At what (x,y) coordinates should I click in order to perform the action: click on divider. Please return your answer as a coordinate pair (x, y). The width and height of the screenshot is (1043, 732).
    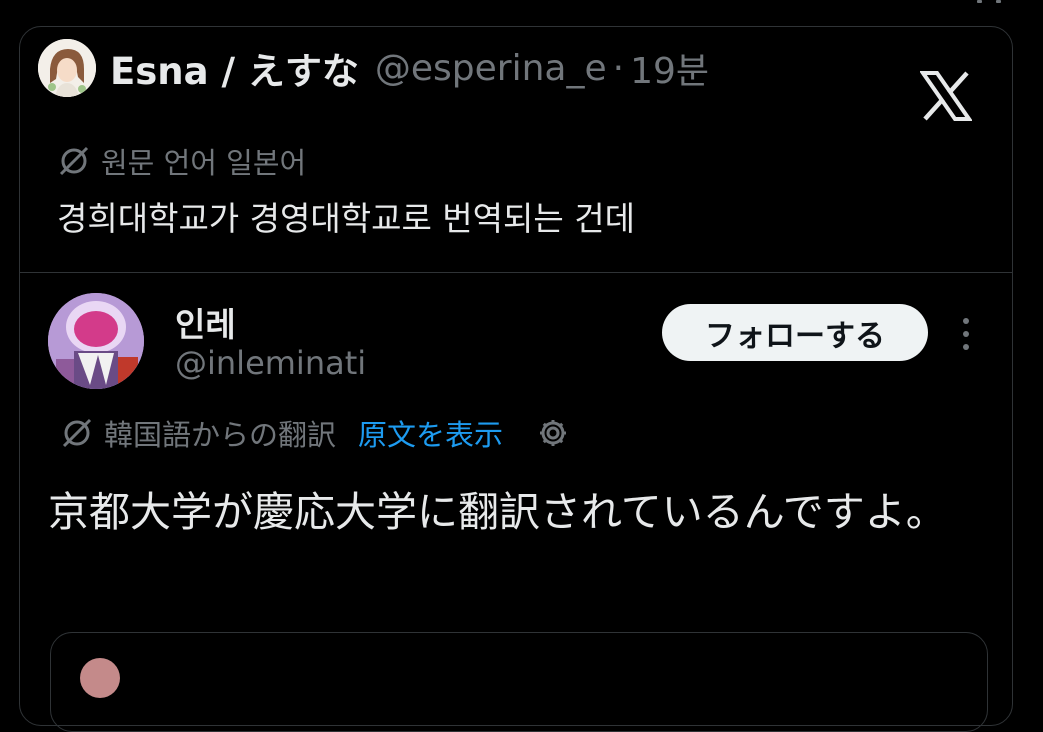
    Looking at the image, I should click on (516, 272).